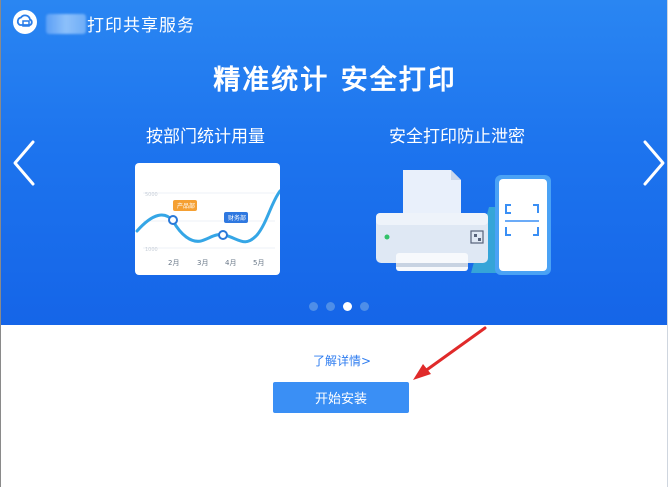 The image size is (668, 487). I want to click on app-logo-icon, so click(25, 22).